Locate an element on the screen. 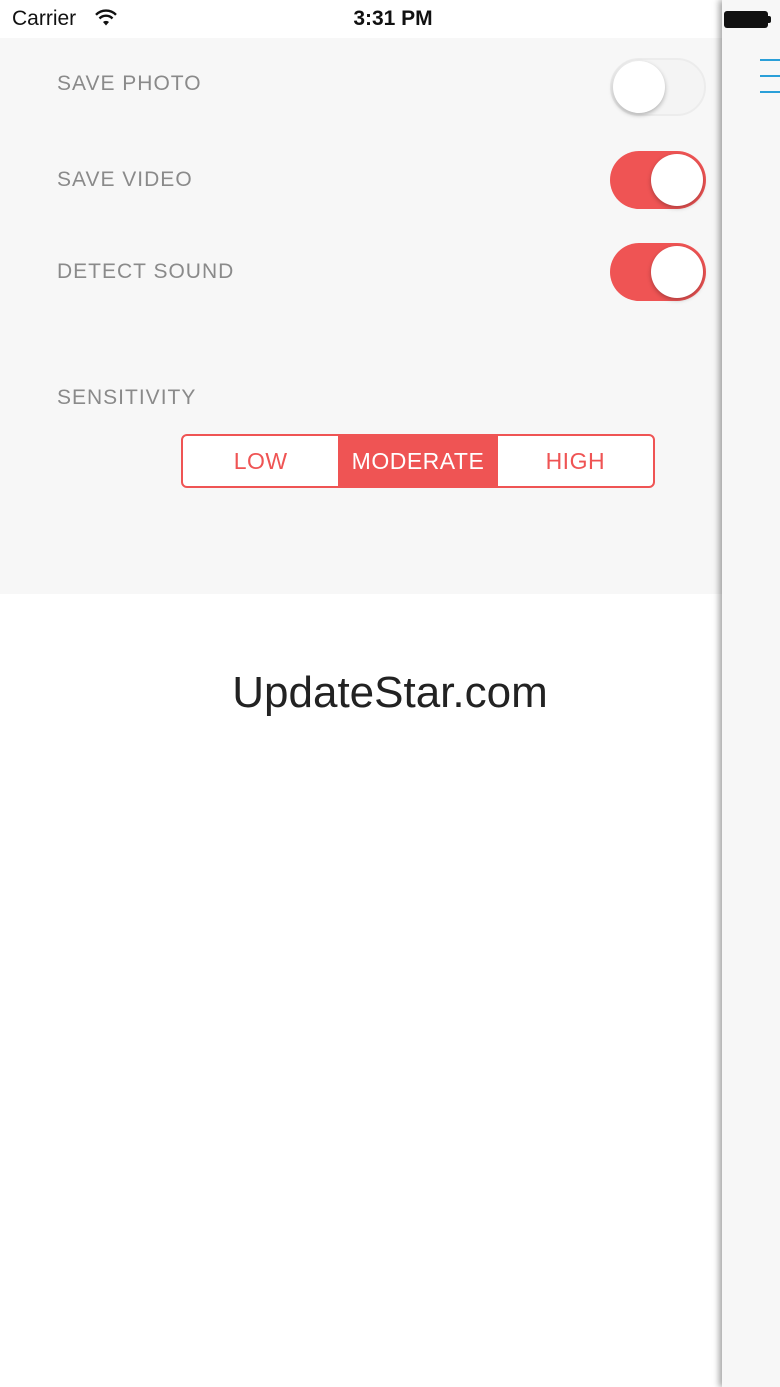  save-photo-toggle is located at coordinates (658, 87).